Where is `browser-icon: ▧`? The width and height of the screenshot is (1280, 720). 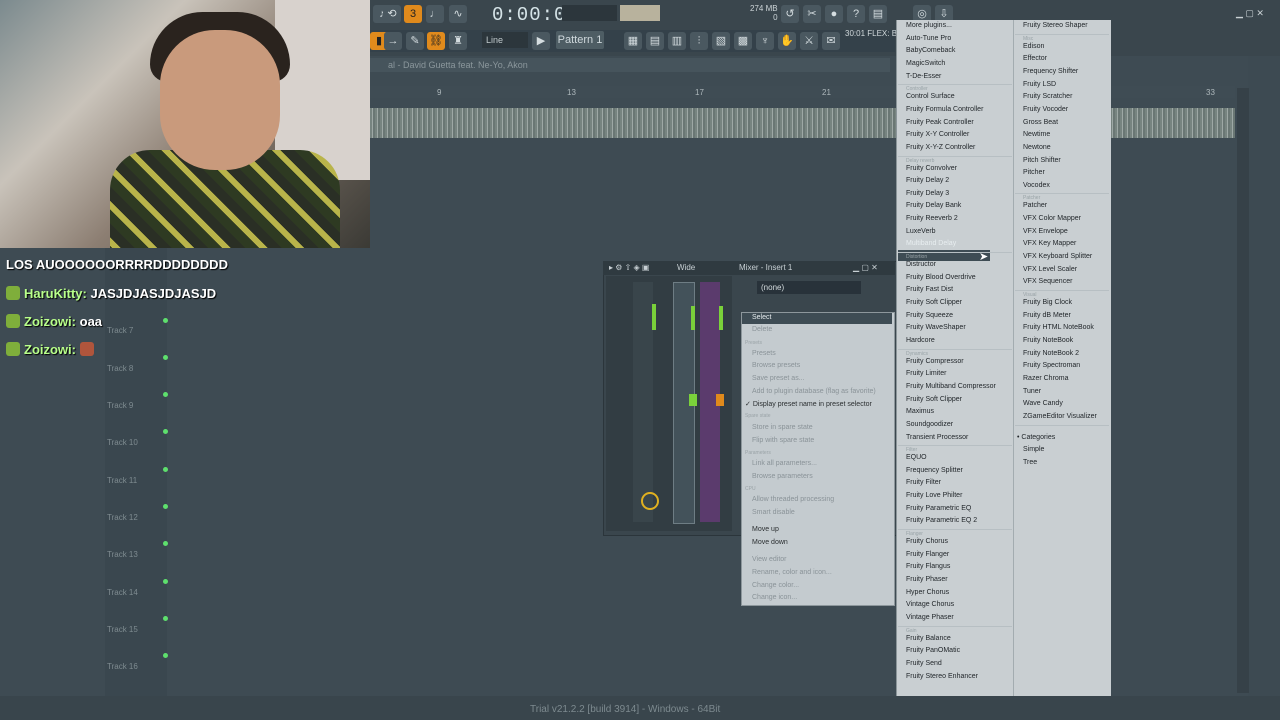 browser-icon: ▧ is located at coordinates (721, 41).